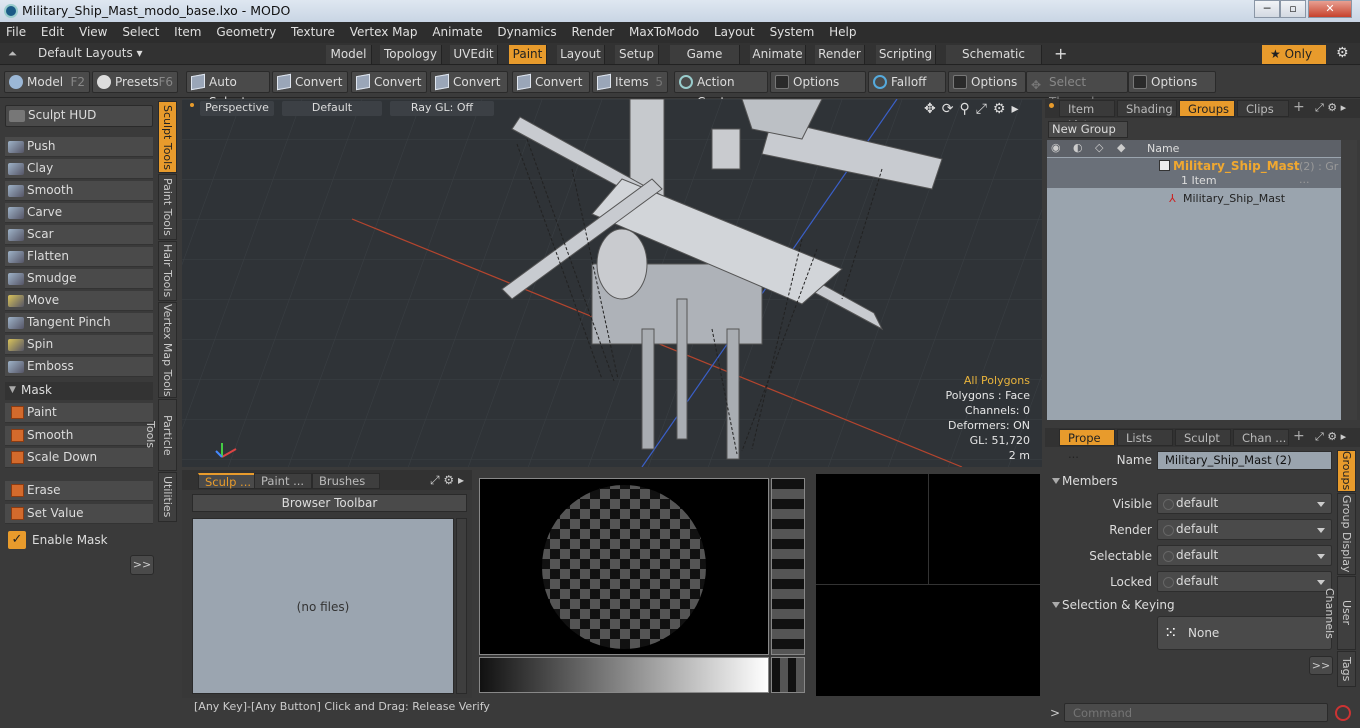 The width and height of the screenshot is (1360, 728). I want to click on convert-materials-button: Convert, so click(551, 82).